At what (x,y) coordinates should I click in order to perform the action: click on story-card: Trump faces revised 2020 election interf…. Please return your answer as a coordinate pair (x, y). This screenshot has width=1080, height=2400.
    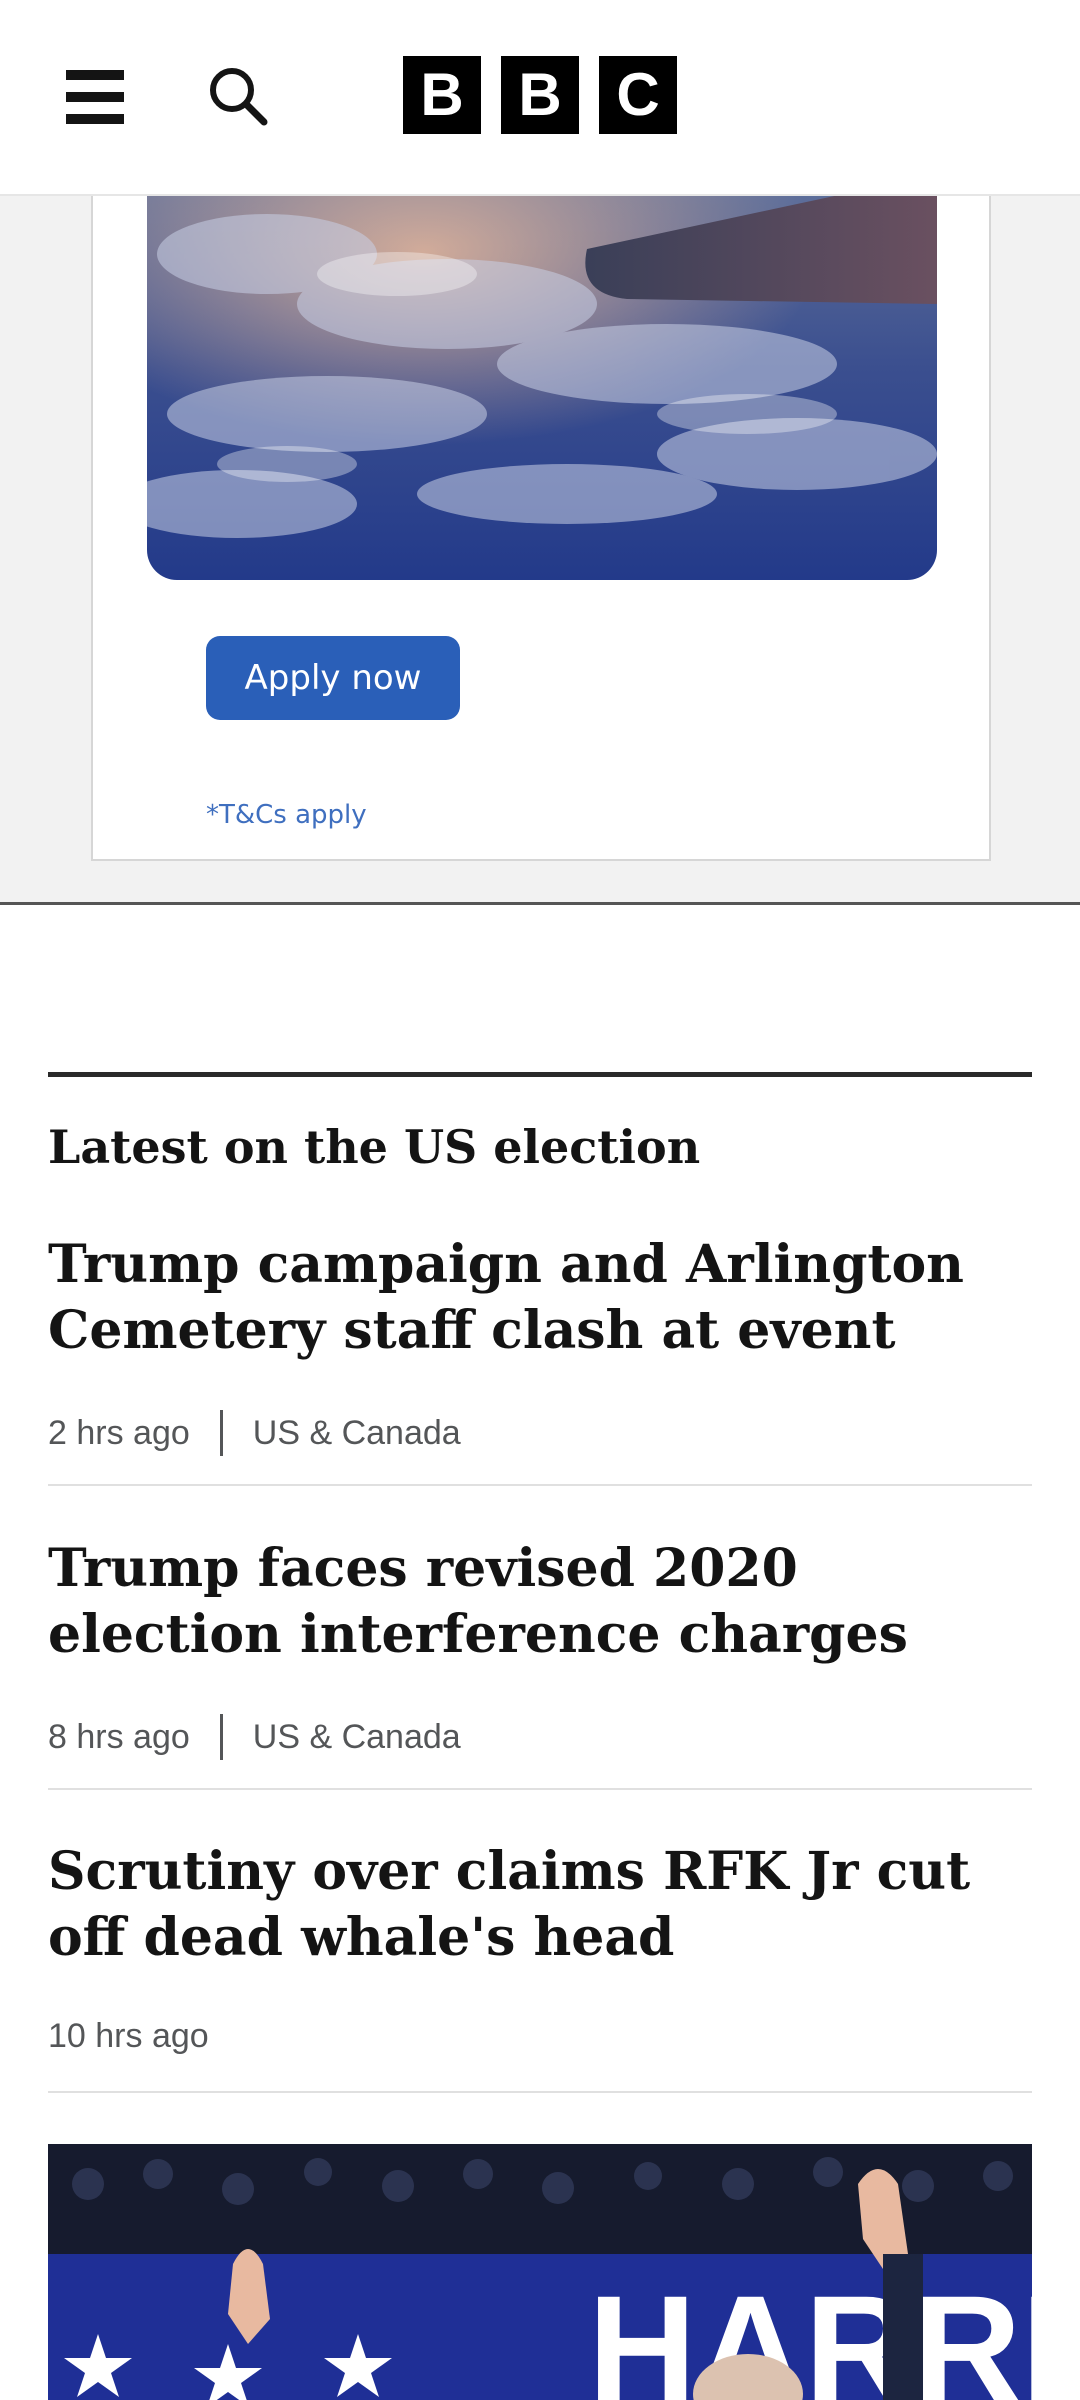
    Looking at the image, I should click on (540, 1663).